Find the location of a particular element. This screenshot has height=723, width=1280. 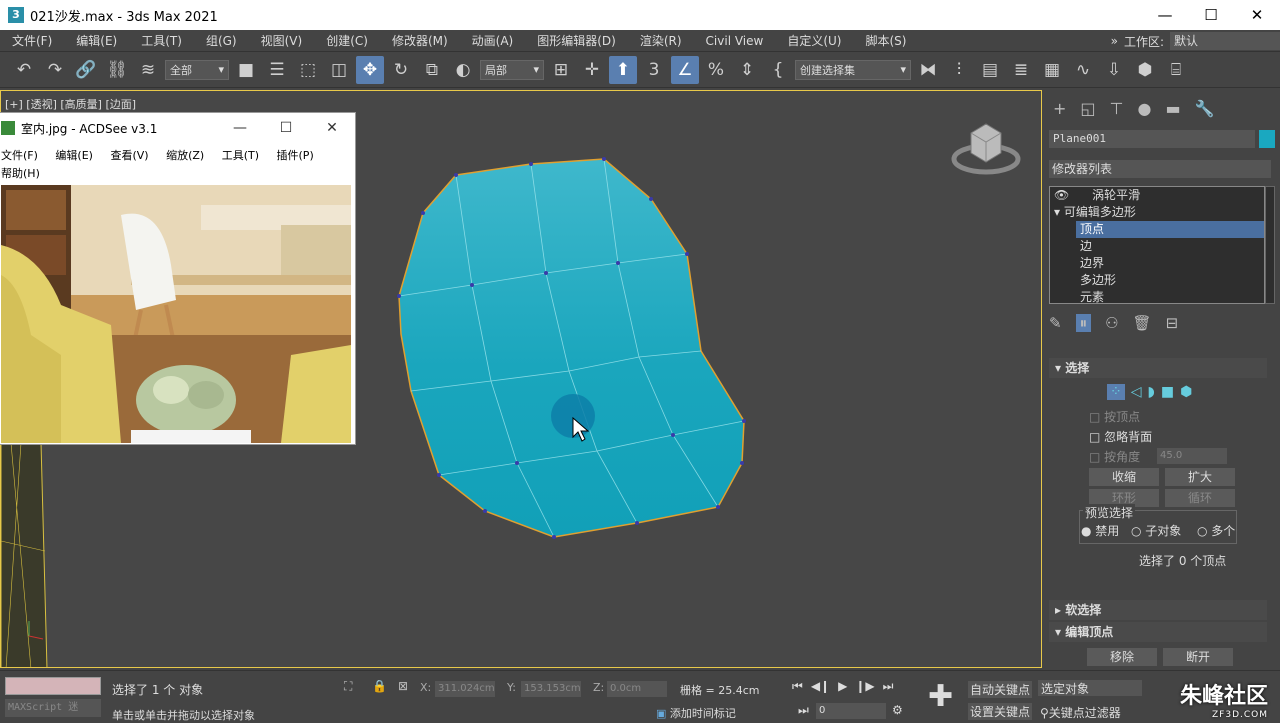

prev-frame-icon: ◀❙ is located at coordinates (820, 686).